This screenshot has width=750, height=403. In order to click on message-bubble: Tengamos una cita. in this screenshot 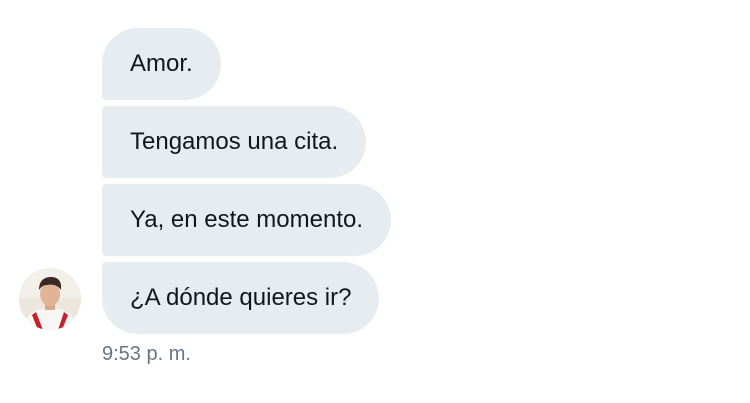, I will do `click(234, 142)`.